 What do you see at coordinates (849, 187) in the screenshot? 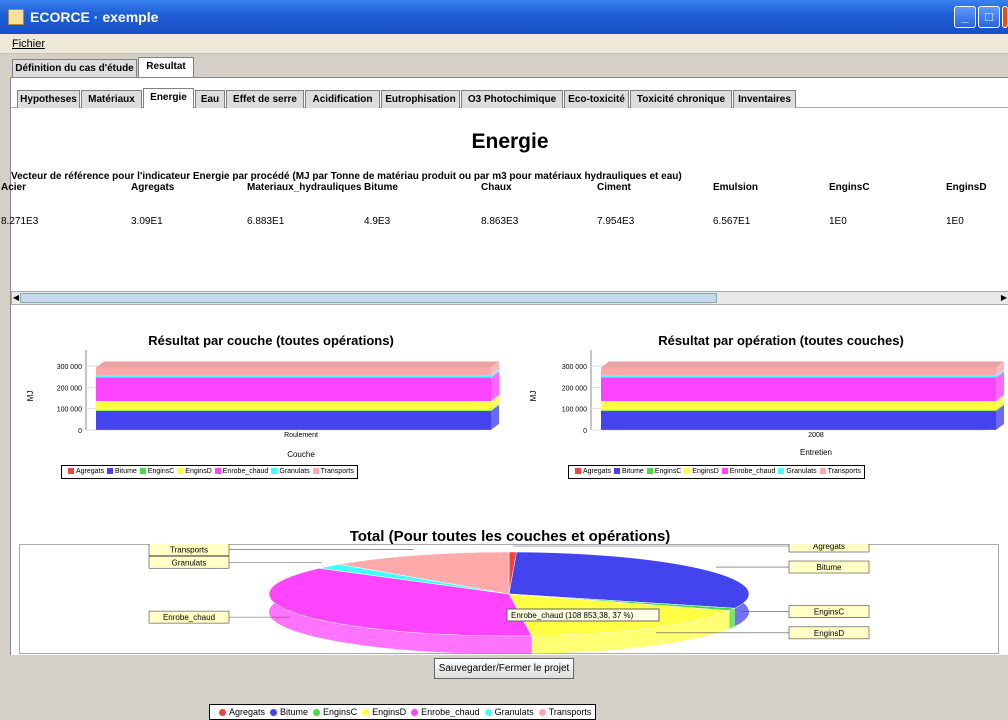
I see `header-enginsc: EnginsC` at bounding box center [849, 187].